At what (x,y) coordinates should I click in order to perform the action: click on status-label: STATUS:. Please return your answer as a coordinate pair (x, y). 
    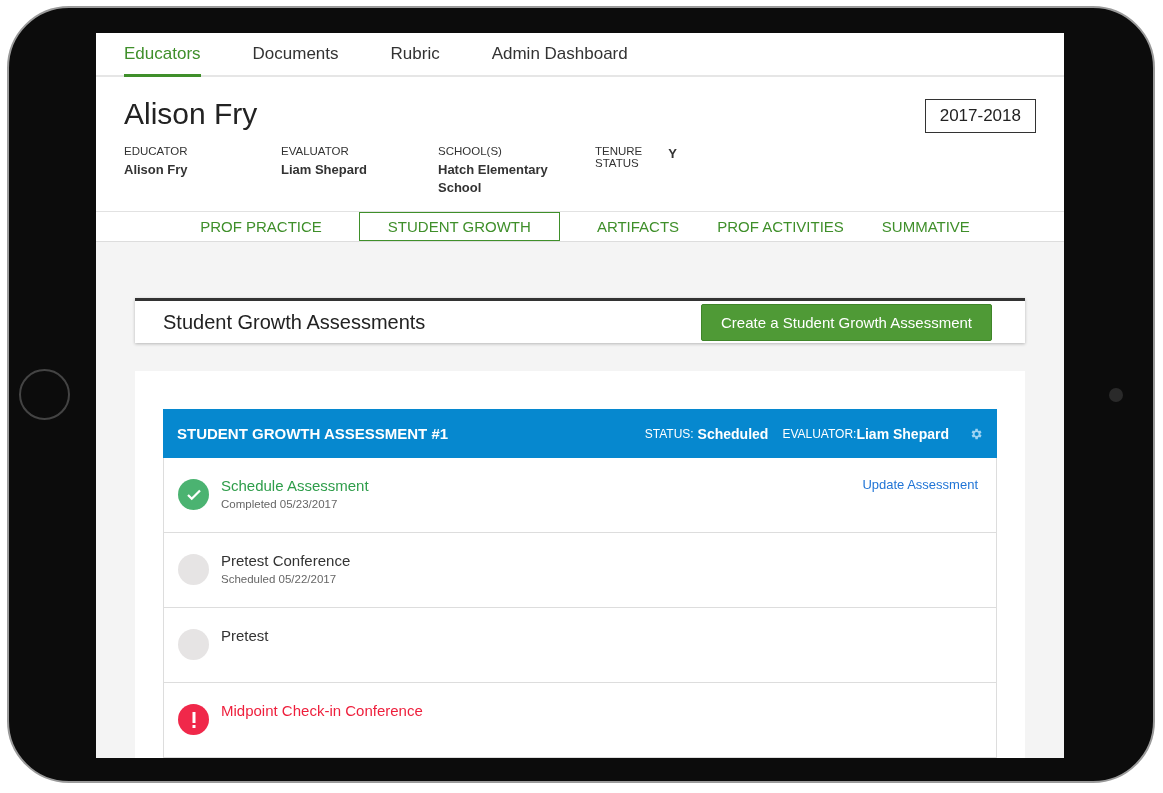
    Looking at the image, I should click on (669, 433).